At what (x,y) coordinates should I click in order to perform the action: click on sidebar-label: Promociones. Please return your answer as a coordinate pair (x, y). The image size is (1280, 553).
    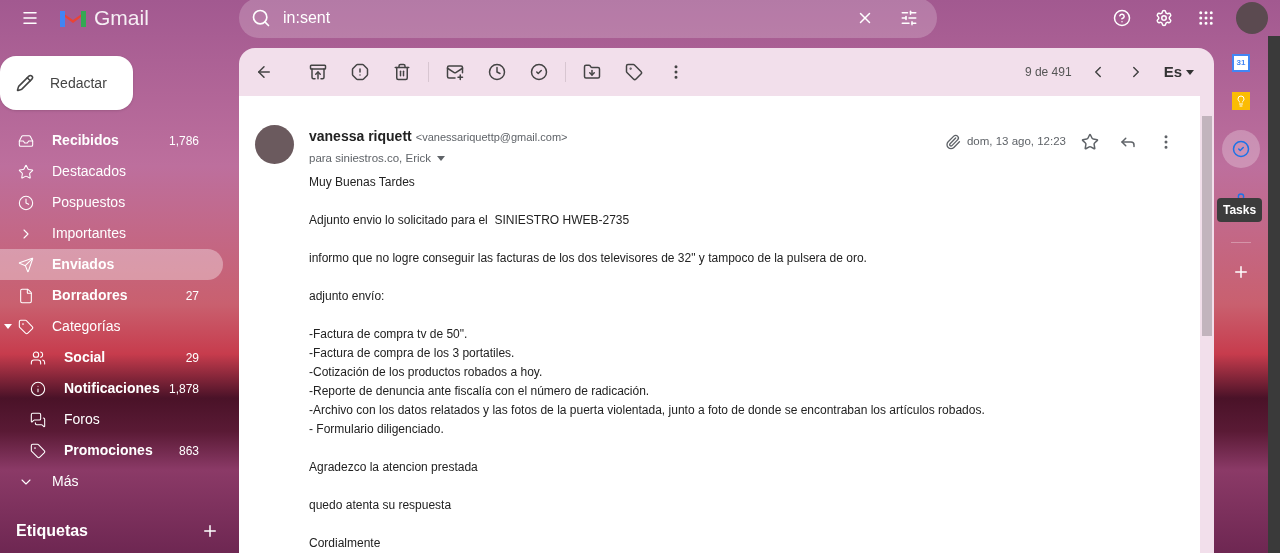
    Looking at the image, I should click on (108, 450).